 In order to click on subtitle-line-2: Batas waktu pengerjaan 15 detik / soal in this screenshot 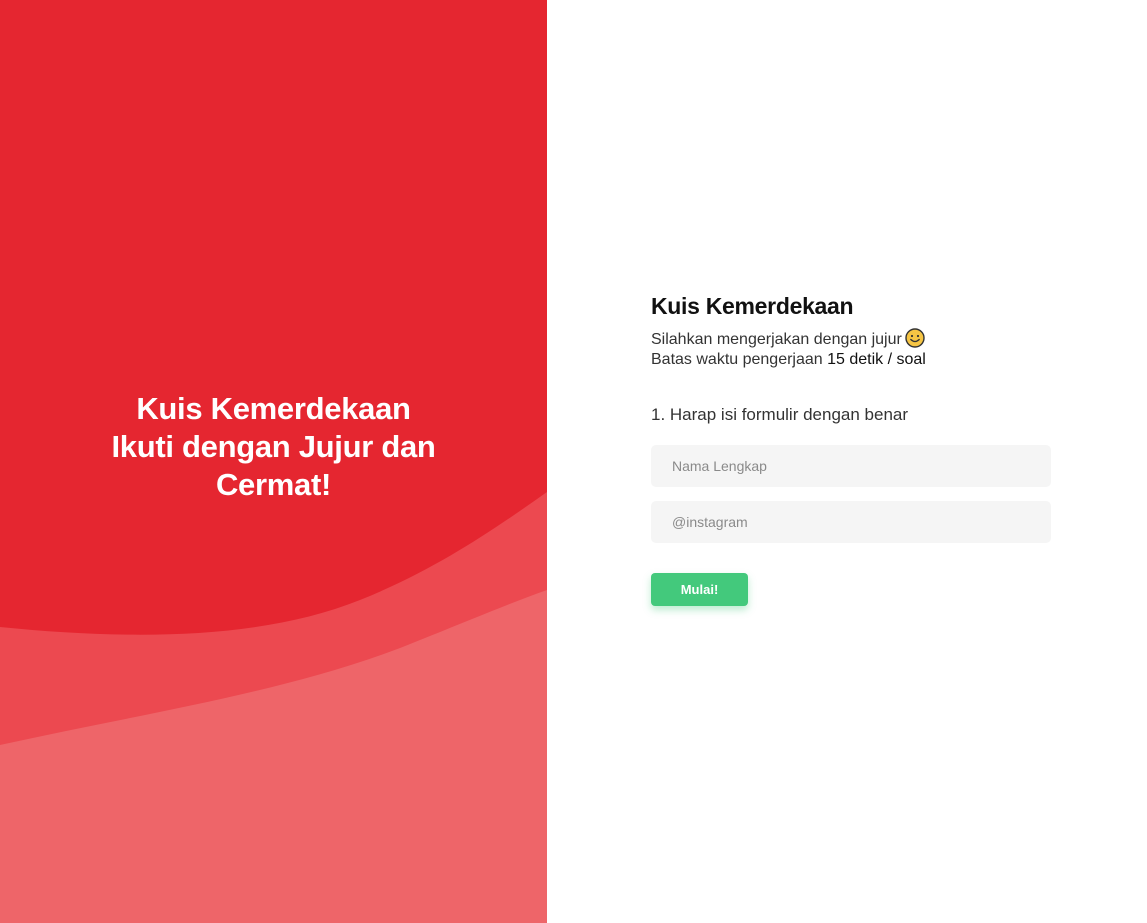, I will do `click(851, 360)`.